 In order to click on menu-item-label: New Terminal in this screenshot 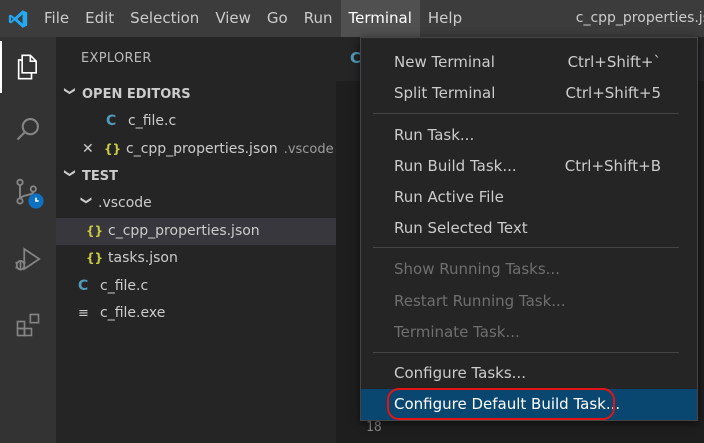, I will do `click(444, 62)`.